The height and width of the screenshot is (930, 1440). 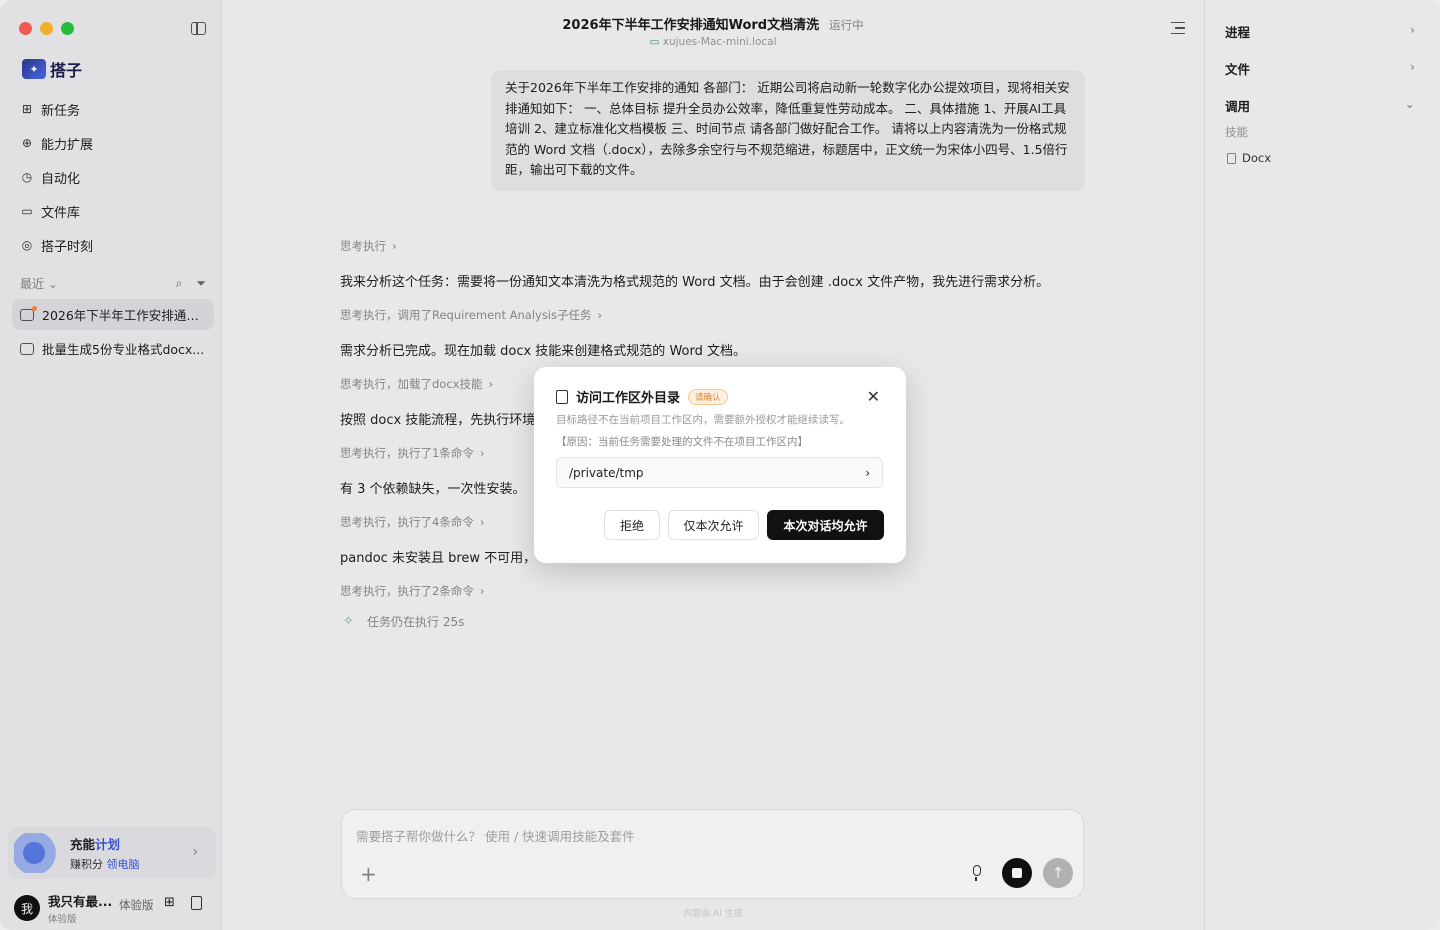 I want to click on reject-button: 拒绝, so click(x=632, y=525).